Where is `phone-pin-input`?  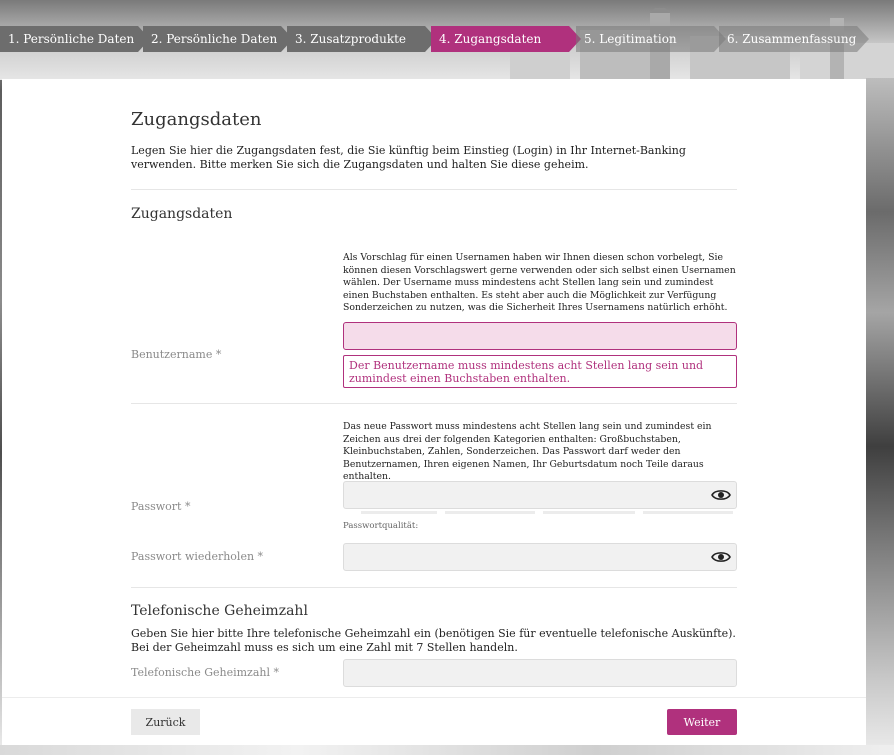
phone-pin-input is located at coordinates (540, 673).